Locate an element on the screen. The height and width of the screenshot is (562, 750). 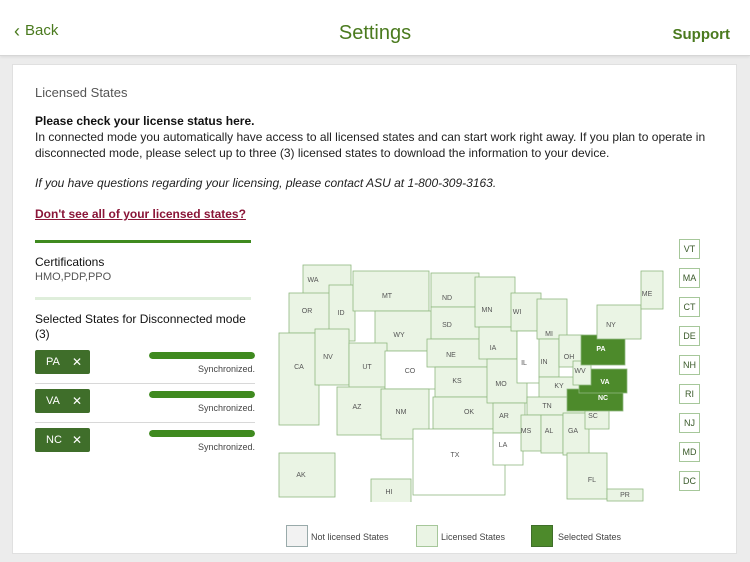
check-status-text: Please check your license status here. is located at coordinates (145, 121).